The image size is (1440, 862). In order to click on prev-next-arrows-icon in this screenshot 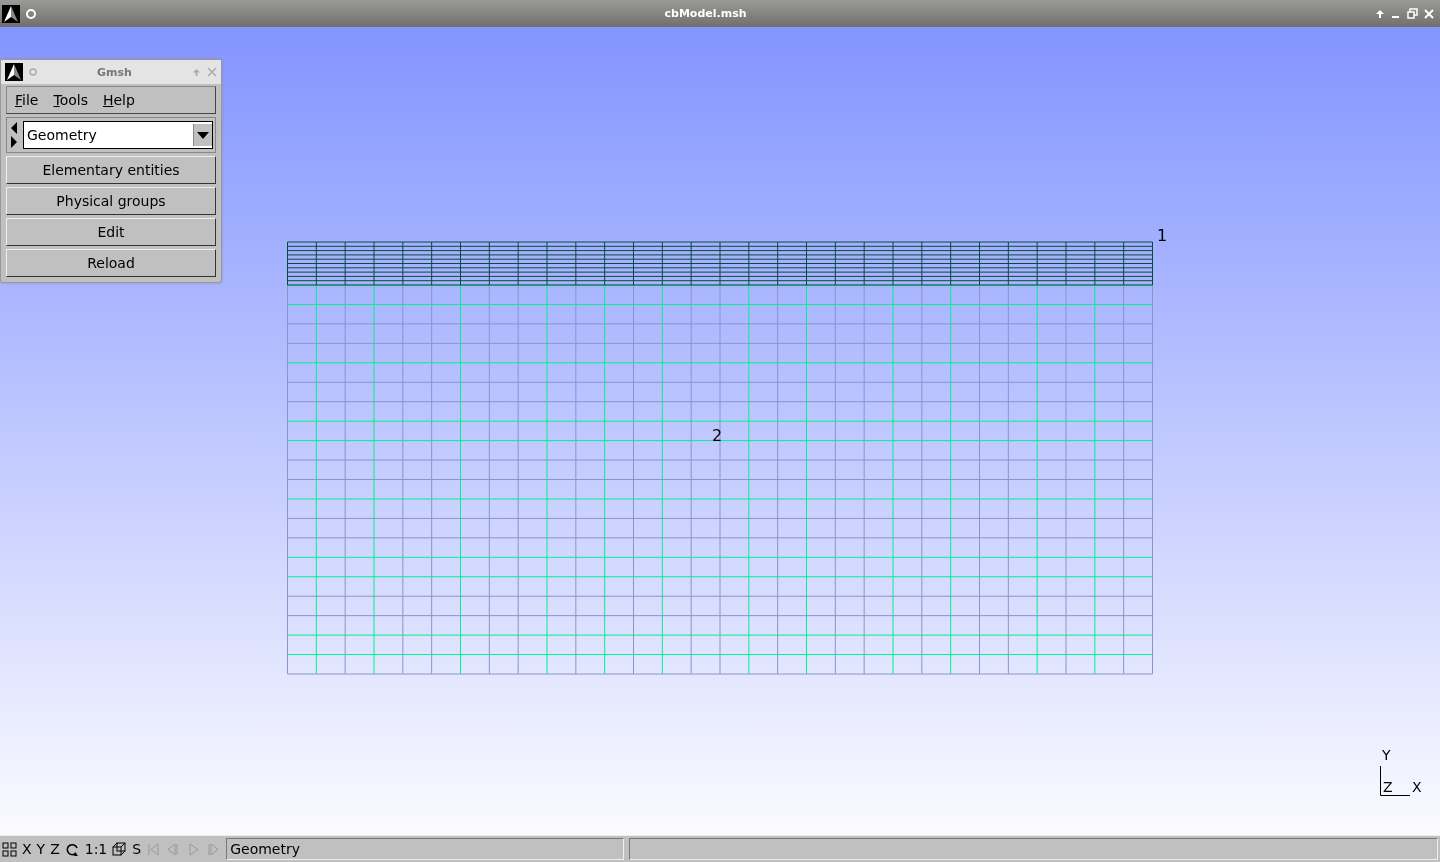, I will do `click(14, 135)`.